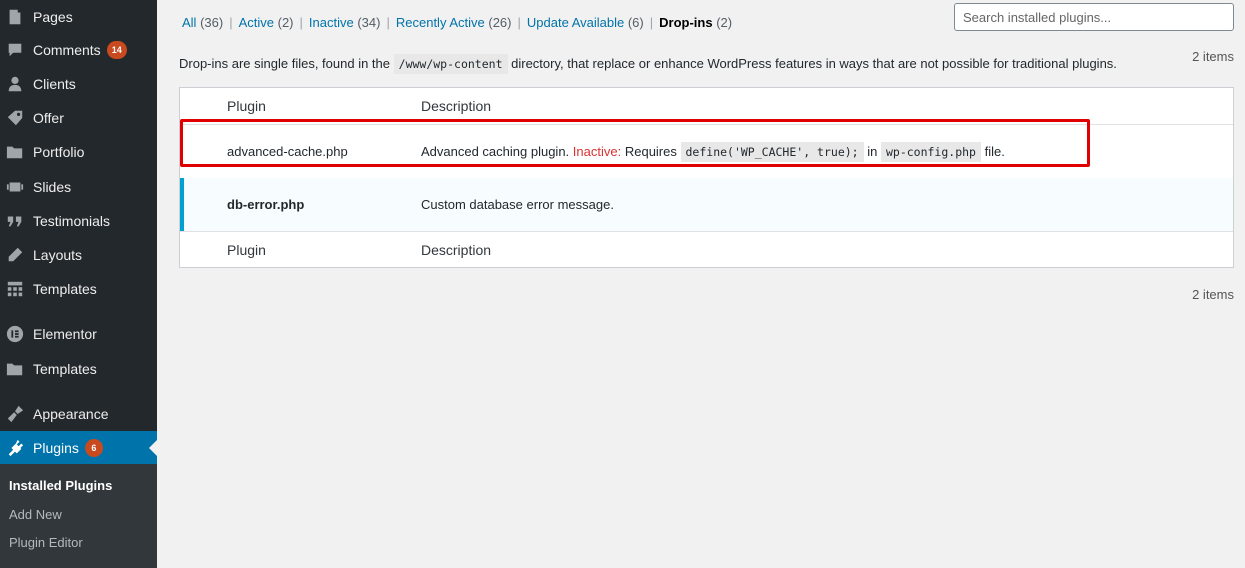 The height and width of the screenshot is (568, 1245). I want to click on clients-icon, so click(15, 84).